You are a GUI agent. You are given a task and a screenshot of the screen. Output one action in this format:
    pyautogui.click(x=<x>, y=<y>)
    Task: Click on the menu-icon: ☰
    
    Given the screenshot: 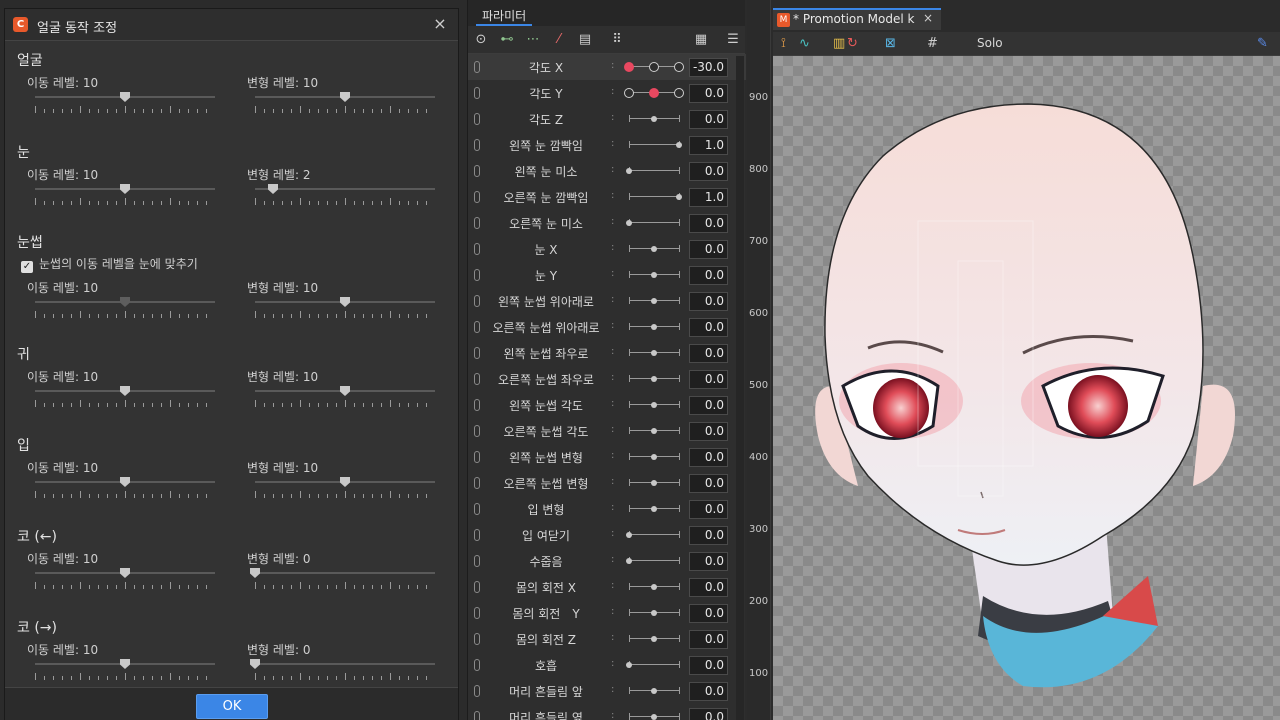 What is the action you would take?
    pyautogui.click(x=733, y=40)
    